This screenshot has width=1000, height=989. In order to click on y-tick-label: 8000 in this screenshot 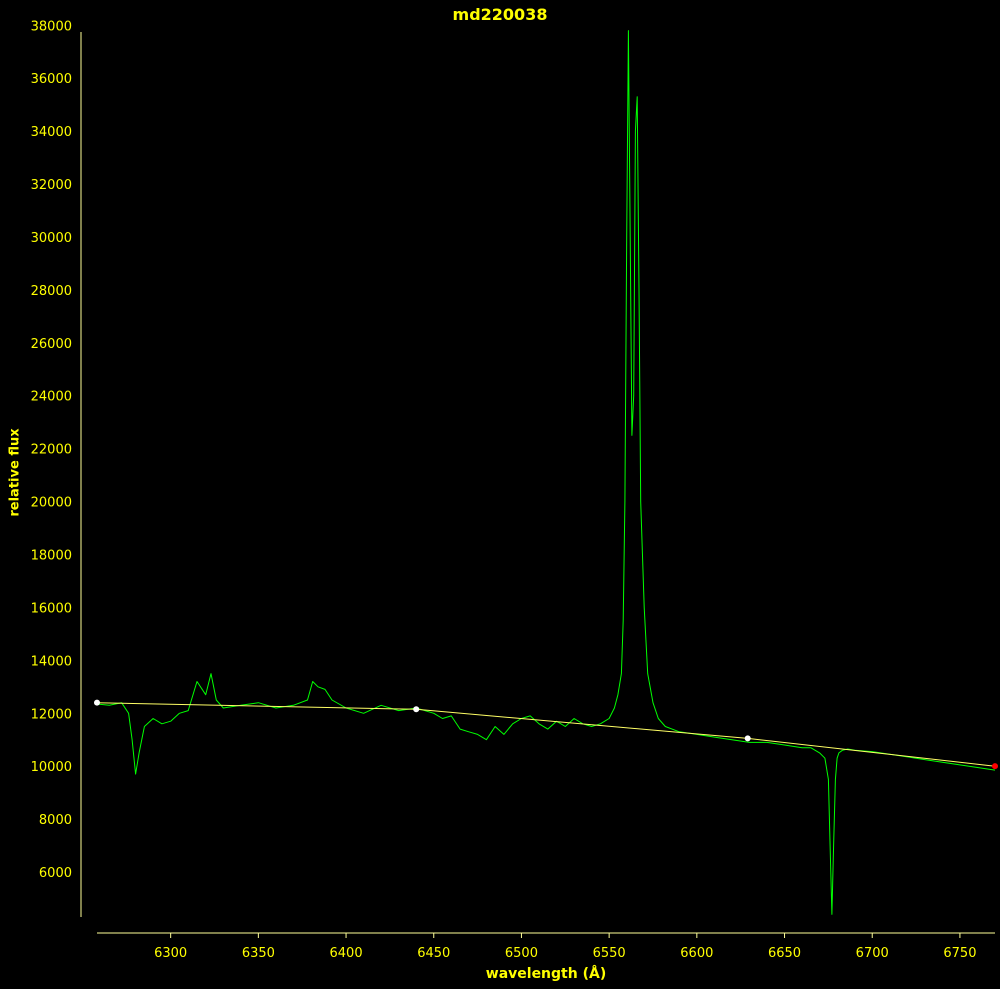, I will do `click(55, 820)`.